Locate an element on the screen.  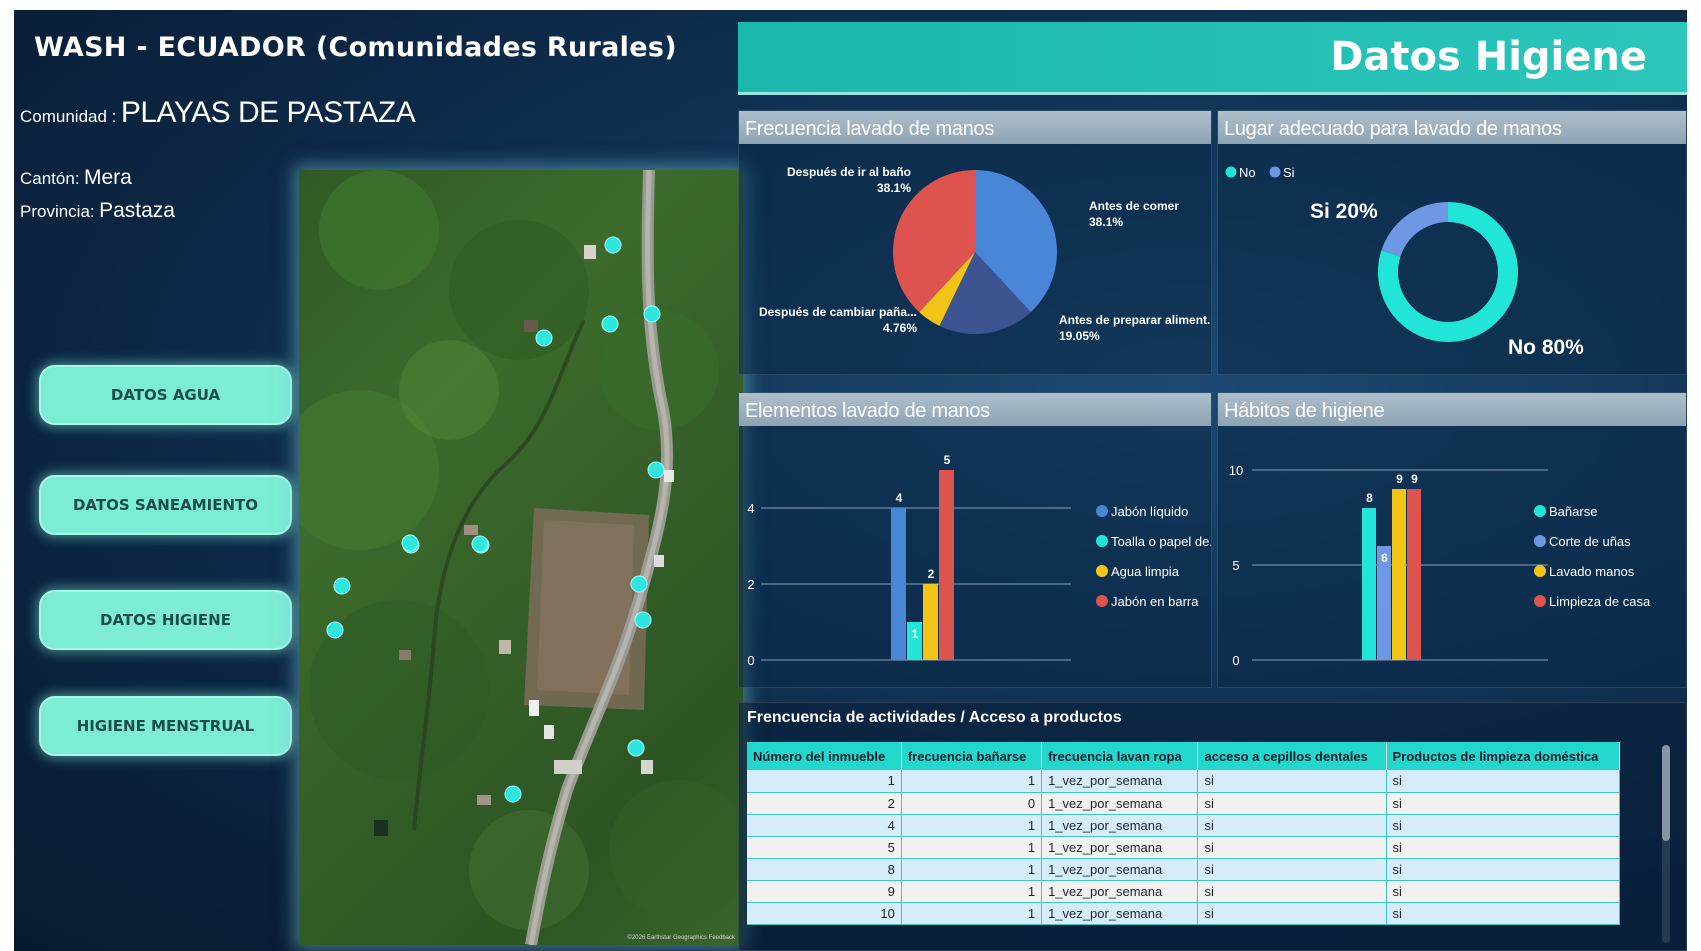
table-cell: 8 is located at coordinates (824, 869).